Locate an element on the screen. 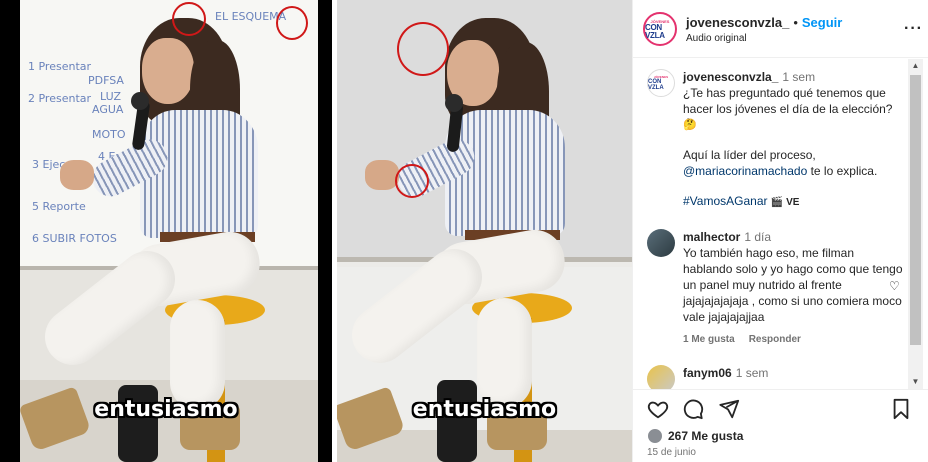 The image size is (928, 462). hashtag-link: #VamosAGanar is located at coordinates (725, 201).